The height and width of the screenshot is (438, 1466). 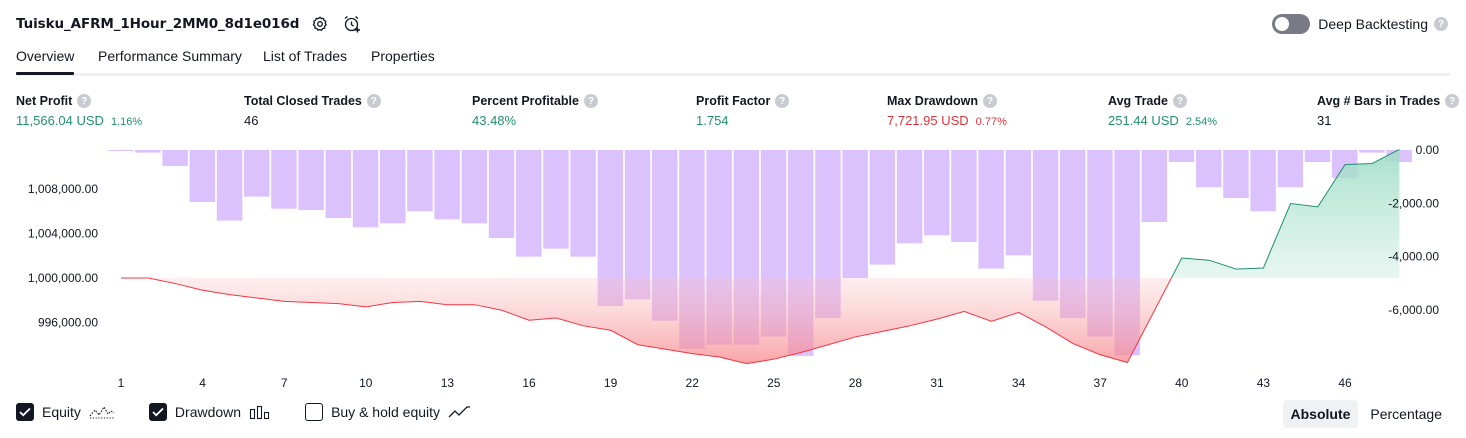 What do you see at coordinates (170, 56) in the screenshot?
I see `tab-performance-summary: Performance Summary` at bounding box center [170, 56].